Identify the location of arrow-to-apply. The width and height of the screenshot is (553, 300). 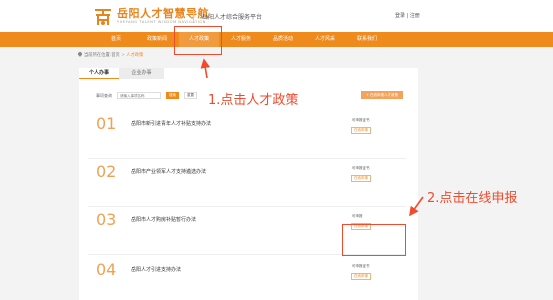
(416, 206).